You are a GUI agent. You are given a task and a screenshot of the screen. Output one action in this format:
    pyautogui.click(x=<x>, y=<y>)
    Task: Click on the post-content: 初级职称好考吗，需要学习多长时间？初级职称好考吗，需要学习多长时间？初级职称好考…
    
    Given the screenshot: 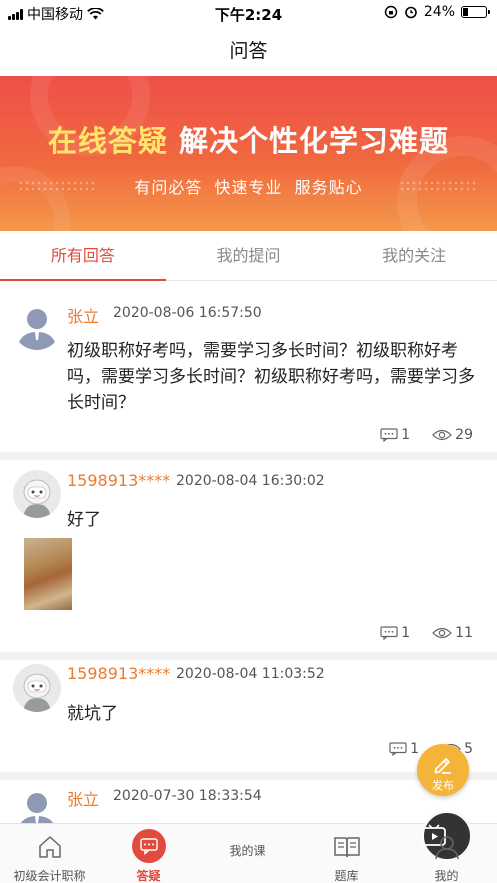 What is the action you would take?
    pyautogui.click(x=277, y=377)
    